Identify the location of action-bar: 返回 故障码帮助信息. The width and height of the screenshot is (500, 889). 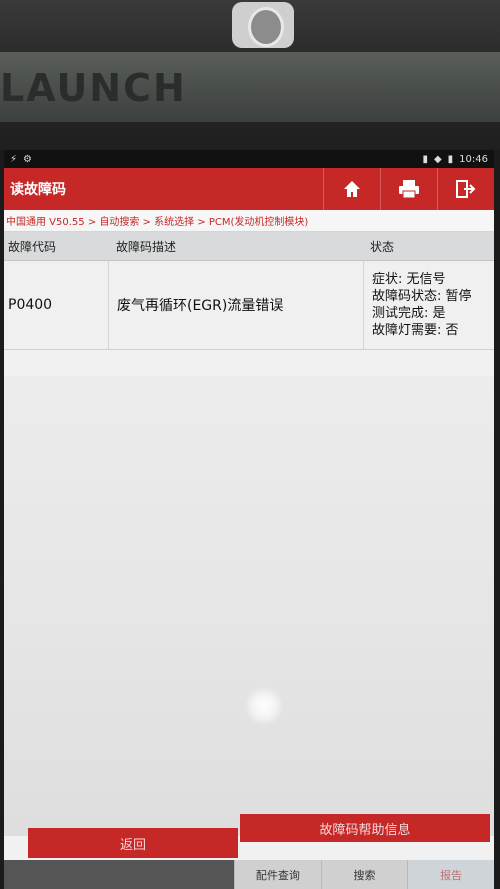
(259, 837).